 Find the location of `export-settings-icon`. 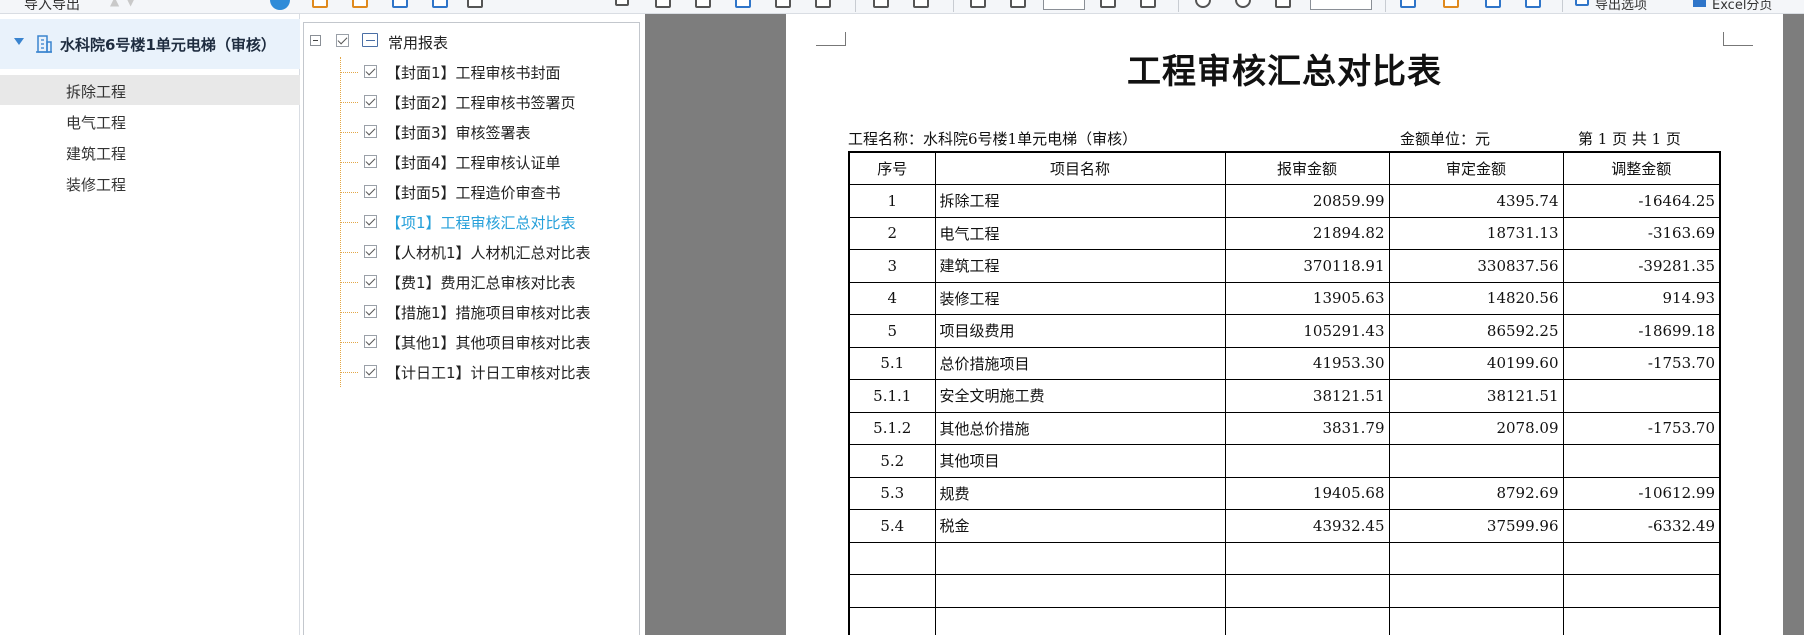

export-settings-icon is located at coordinates (1533, 4).